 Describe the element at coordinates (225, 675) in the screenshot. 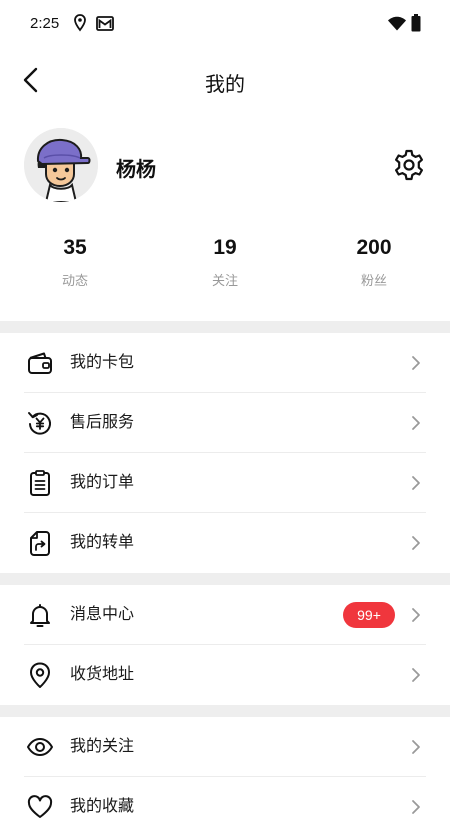

I see `menu-item-address: 收货地址` at that location.